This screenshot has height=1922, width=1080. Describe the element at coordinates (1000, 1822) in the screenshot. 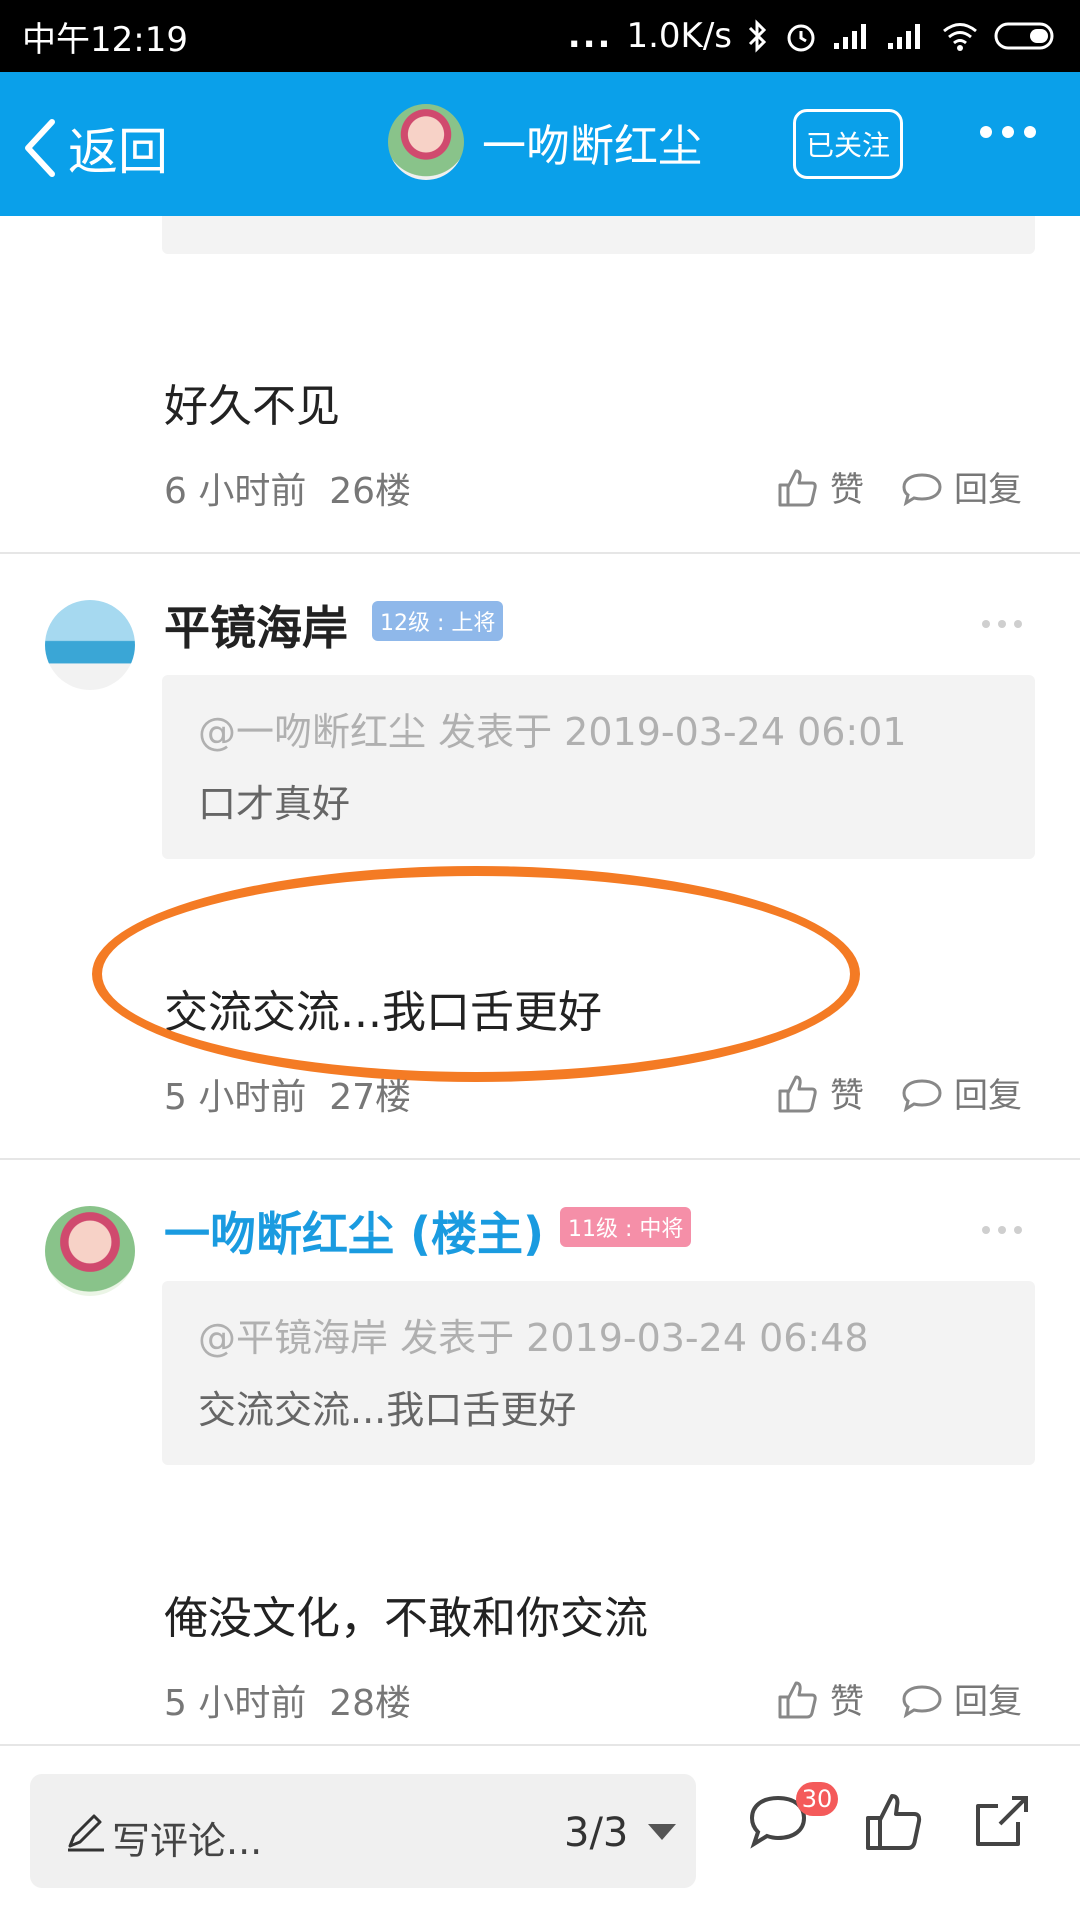

I see `share-icon` at that location.